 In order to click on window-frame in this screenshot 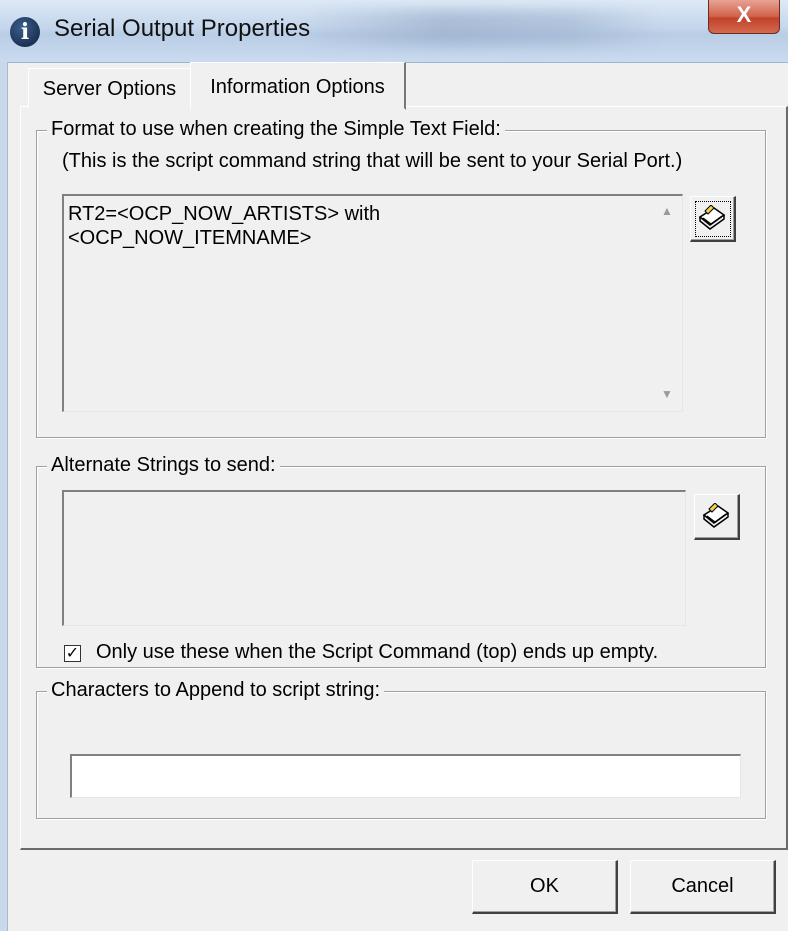, I will do `click(4, 496)`.